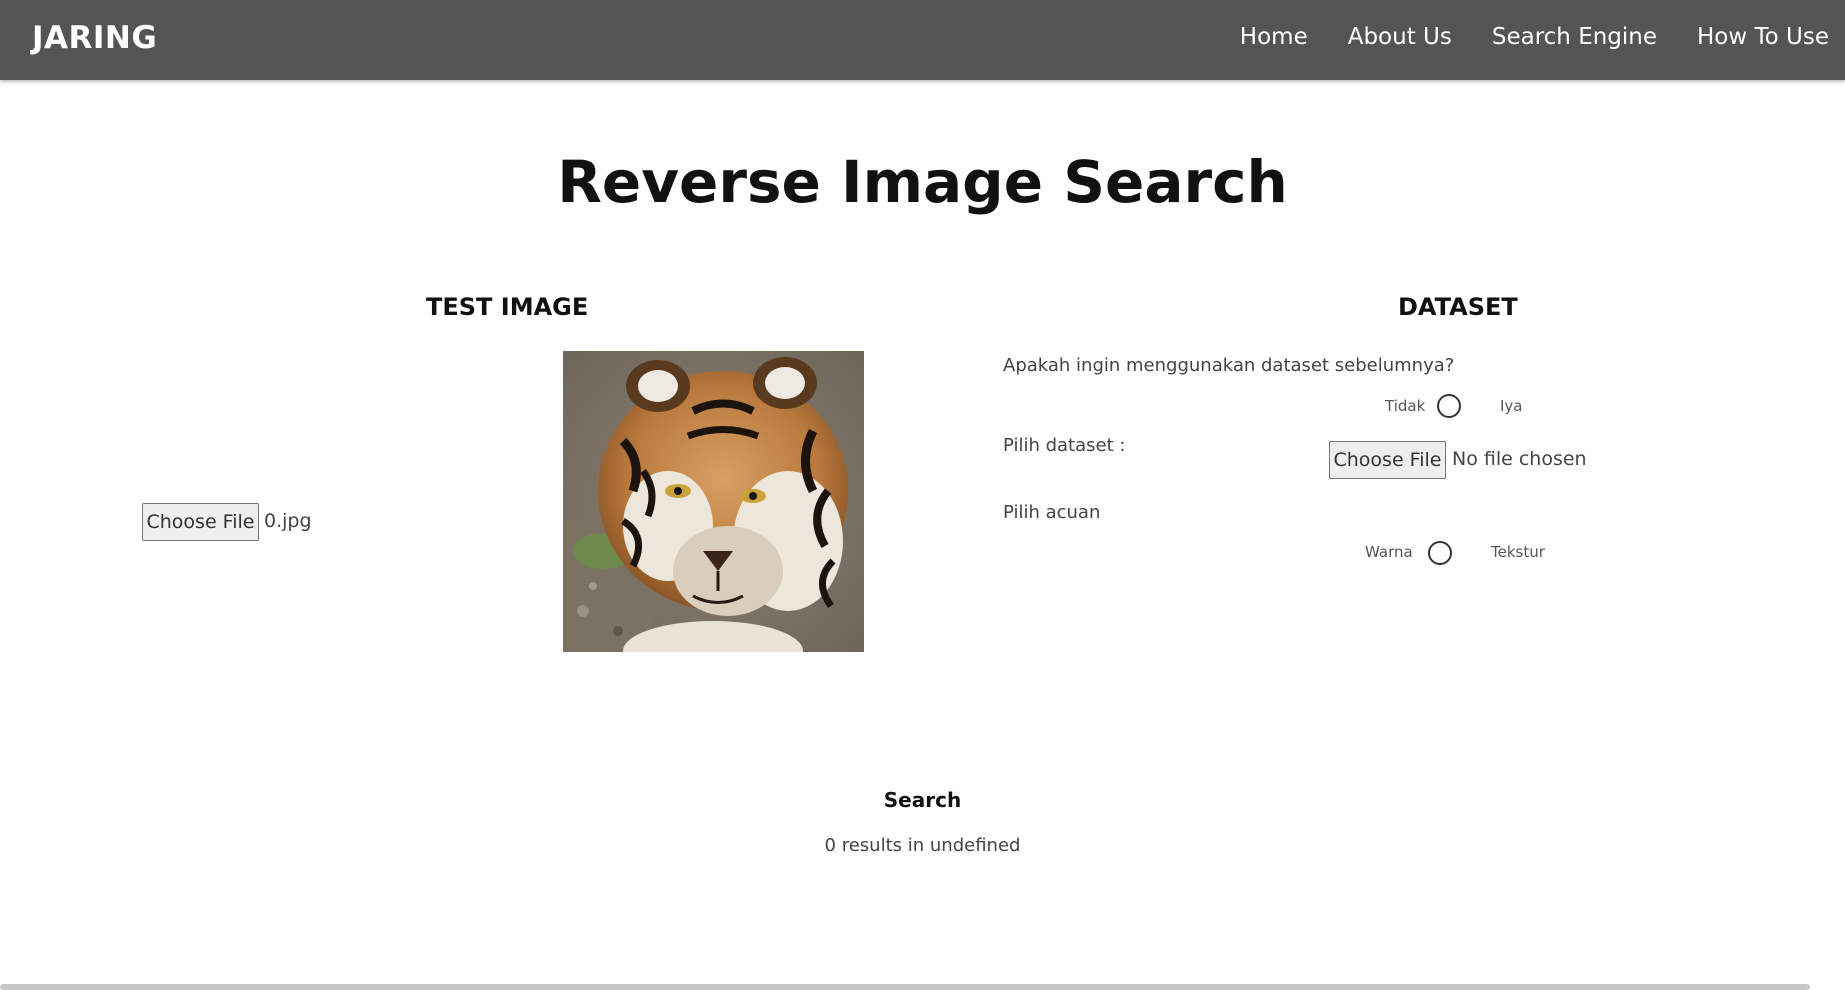 Image resolution: width=1845 pixels, height=990 pixels. What do you see at coordinates (1064, 445) in the screenshot?
I see `choose-dataset-label: Pilih dataset :` at bounding box center [1064, 445].